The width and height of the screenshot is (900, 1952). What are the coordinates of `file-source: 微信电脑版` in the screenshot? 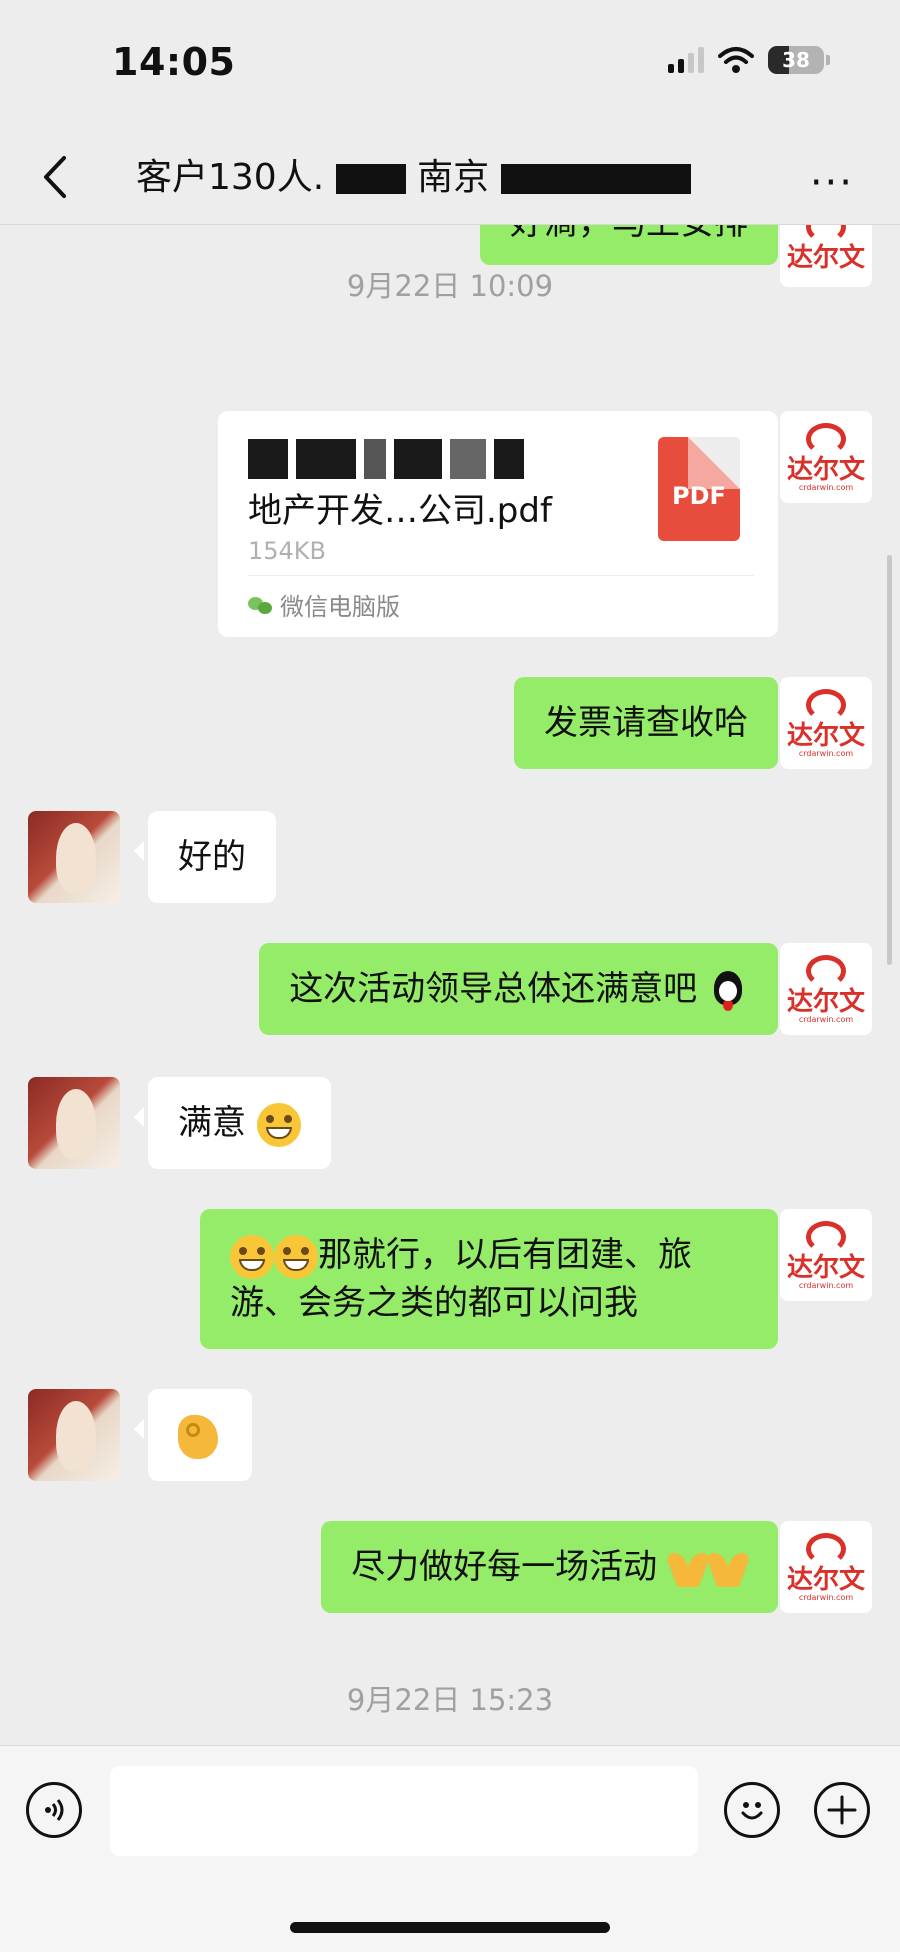 It's located at (324, 604).